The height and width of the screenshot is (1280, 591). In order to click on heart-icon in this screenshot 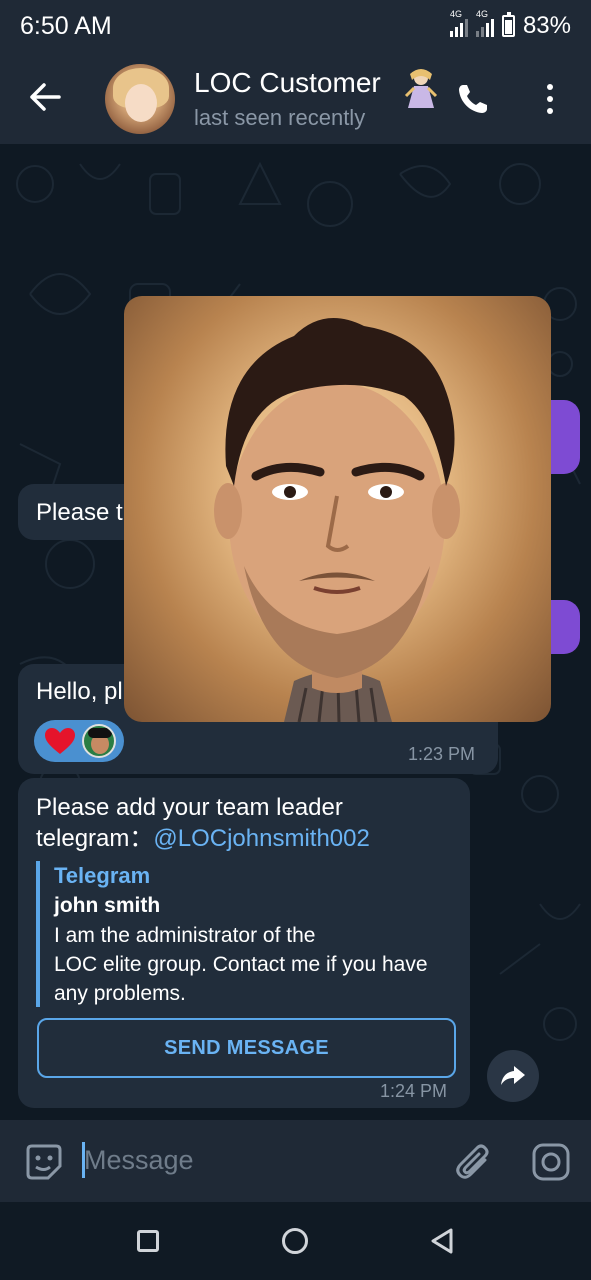, I will do `click(60, 741)`.